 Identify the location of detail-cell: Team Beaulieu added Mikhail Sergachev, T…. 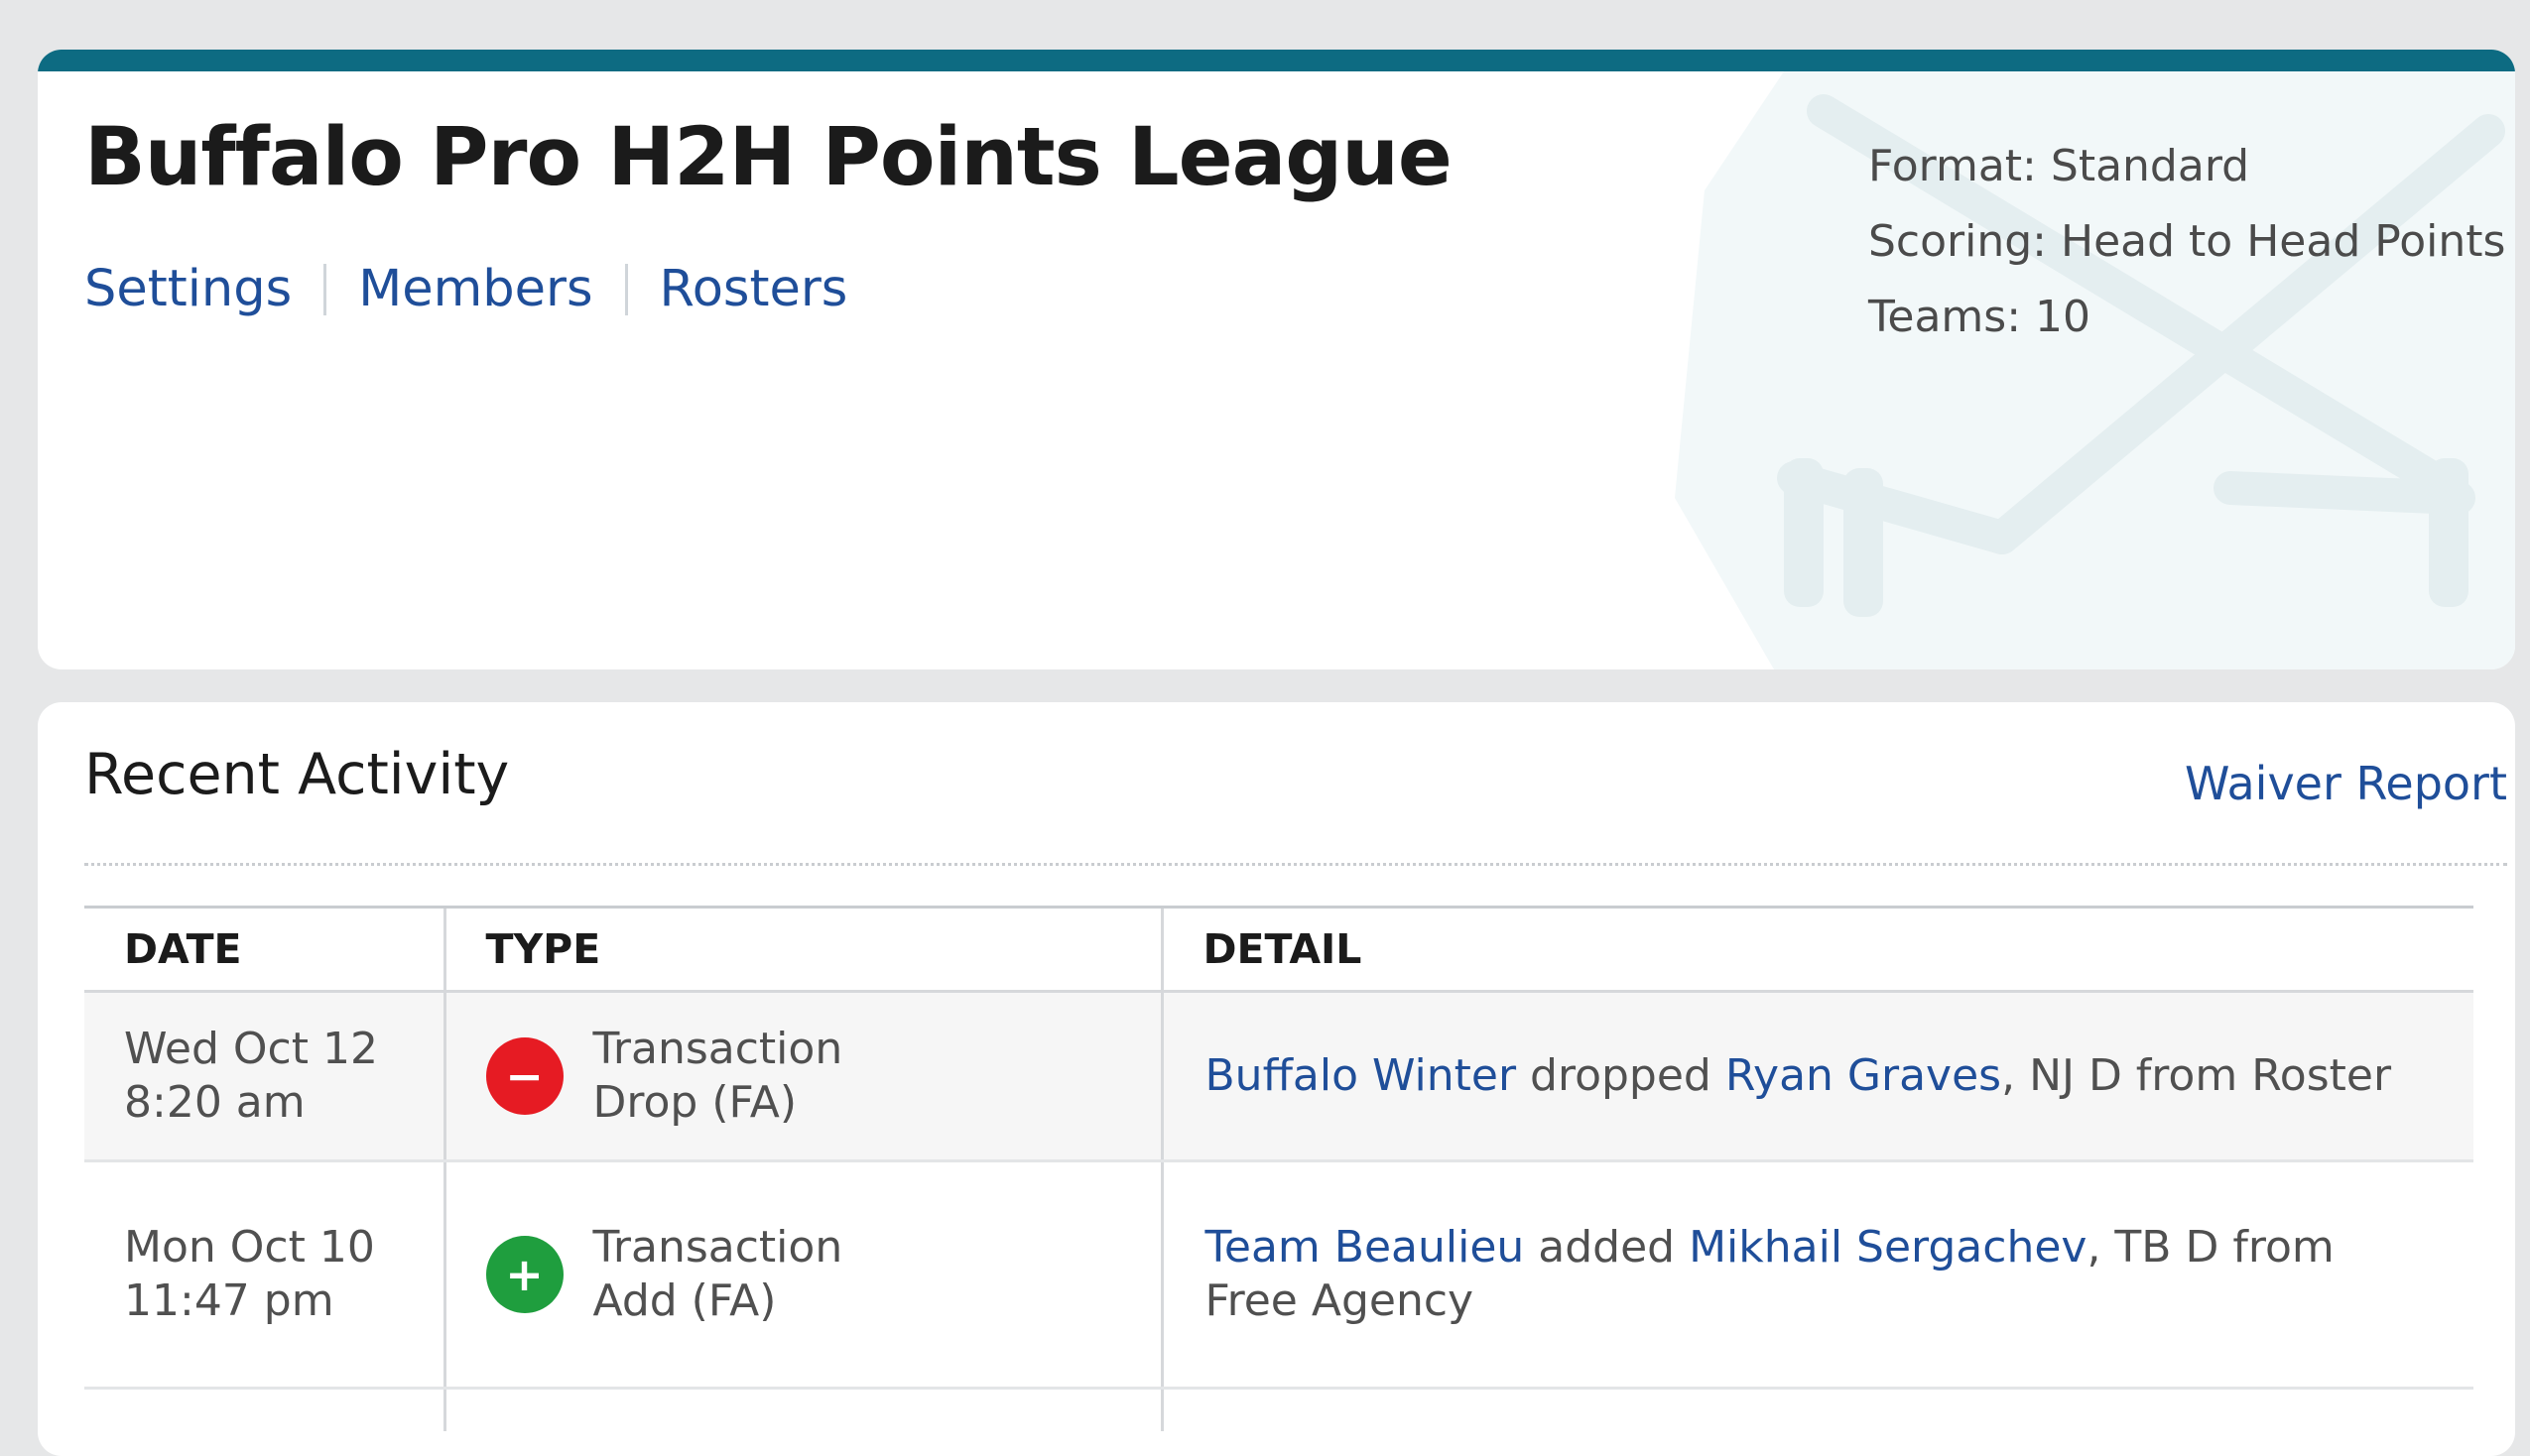
(1816, 1275).